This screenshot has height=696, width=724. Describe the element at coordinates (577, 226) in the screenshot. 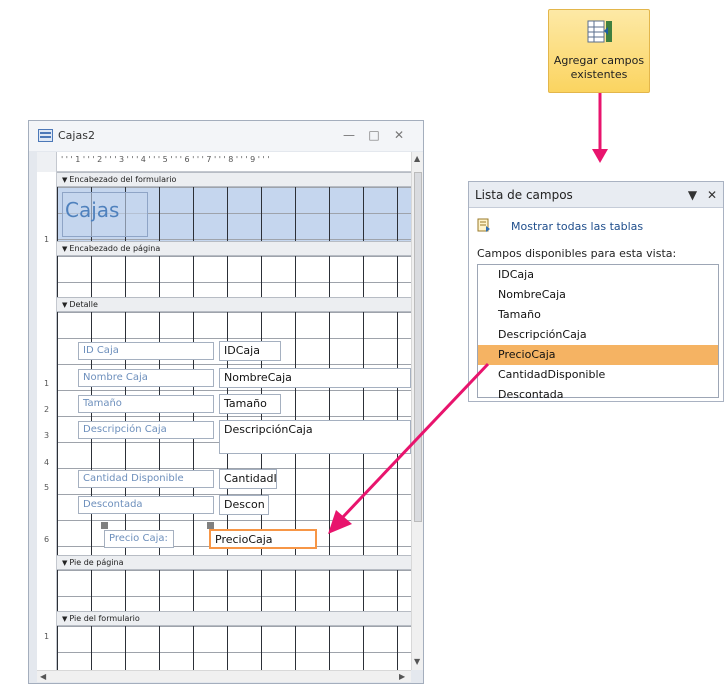

I see `show-all-tables-link: Mostrar todas las tablas` at that location.